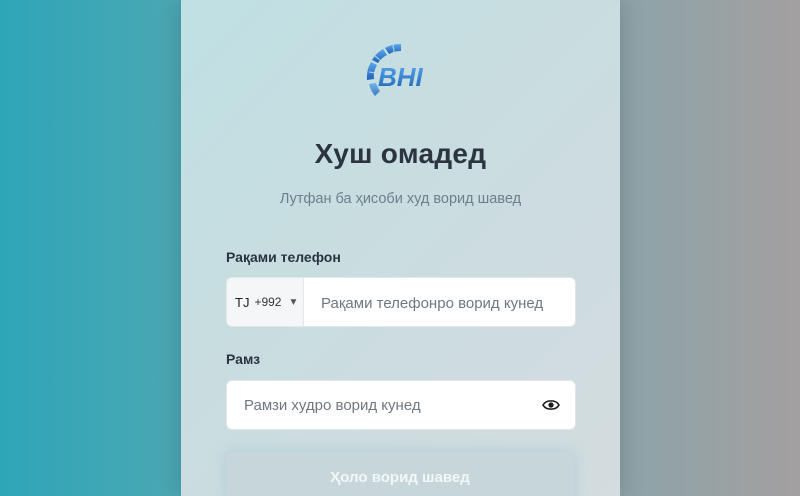  I want to click on password-input, so click(384, 405).